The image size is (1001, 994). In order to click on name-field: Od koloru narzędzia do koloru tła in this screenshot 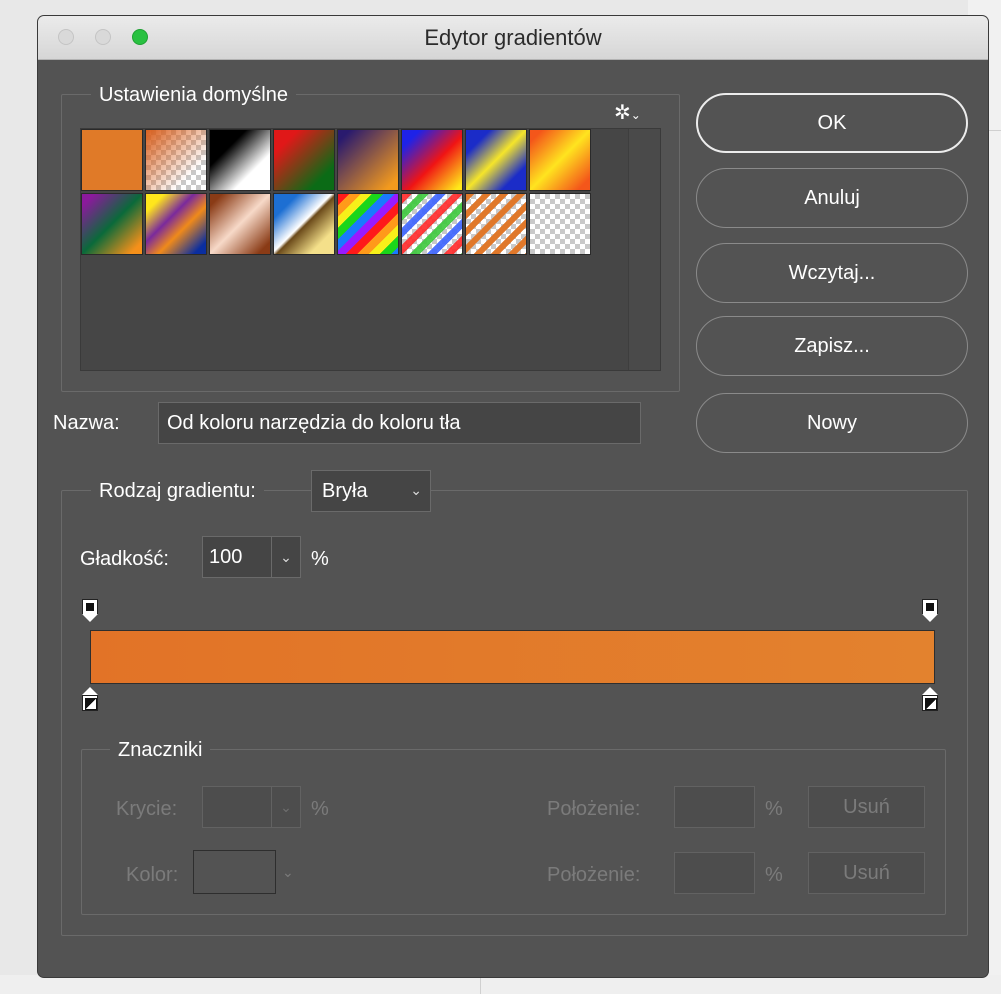, I will do `click(399, 423)`.